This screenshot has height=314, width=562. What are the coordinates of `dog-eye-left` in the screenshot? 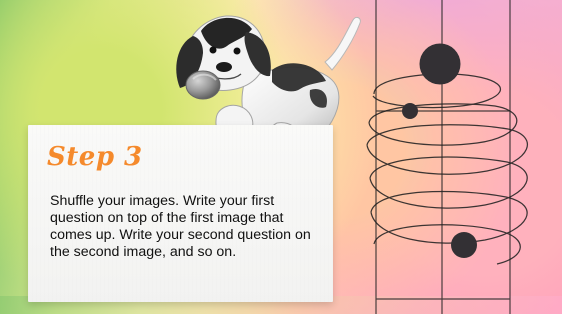 It's located at (213, 50).